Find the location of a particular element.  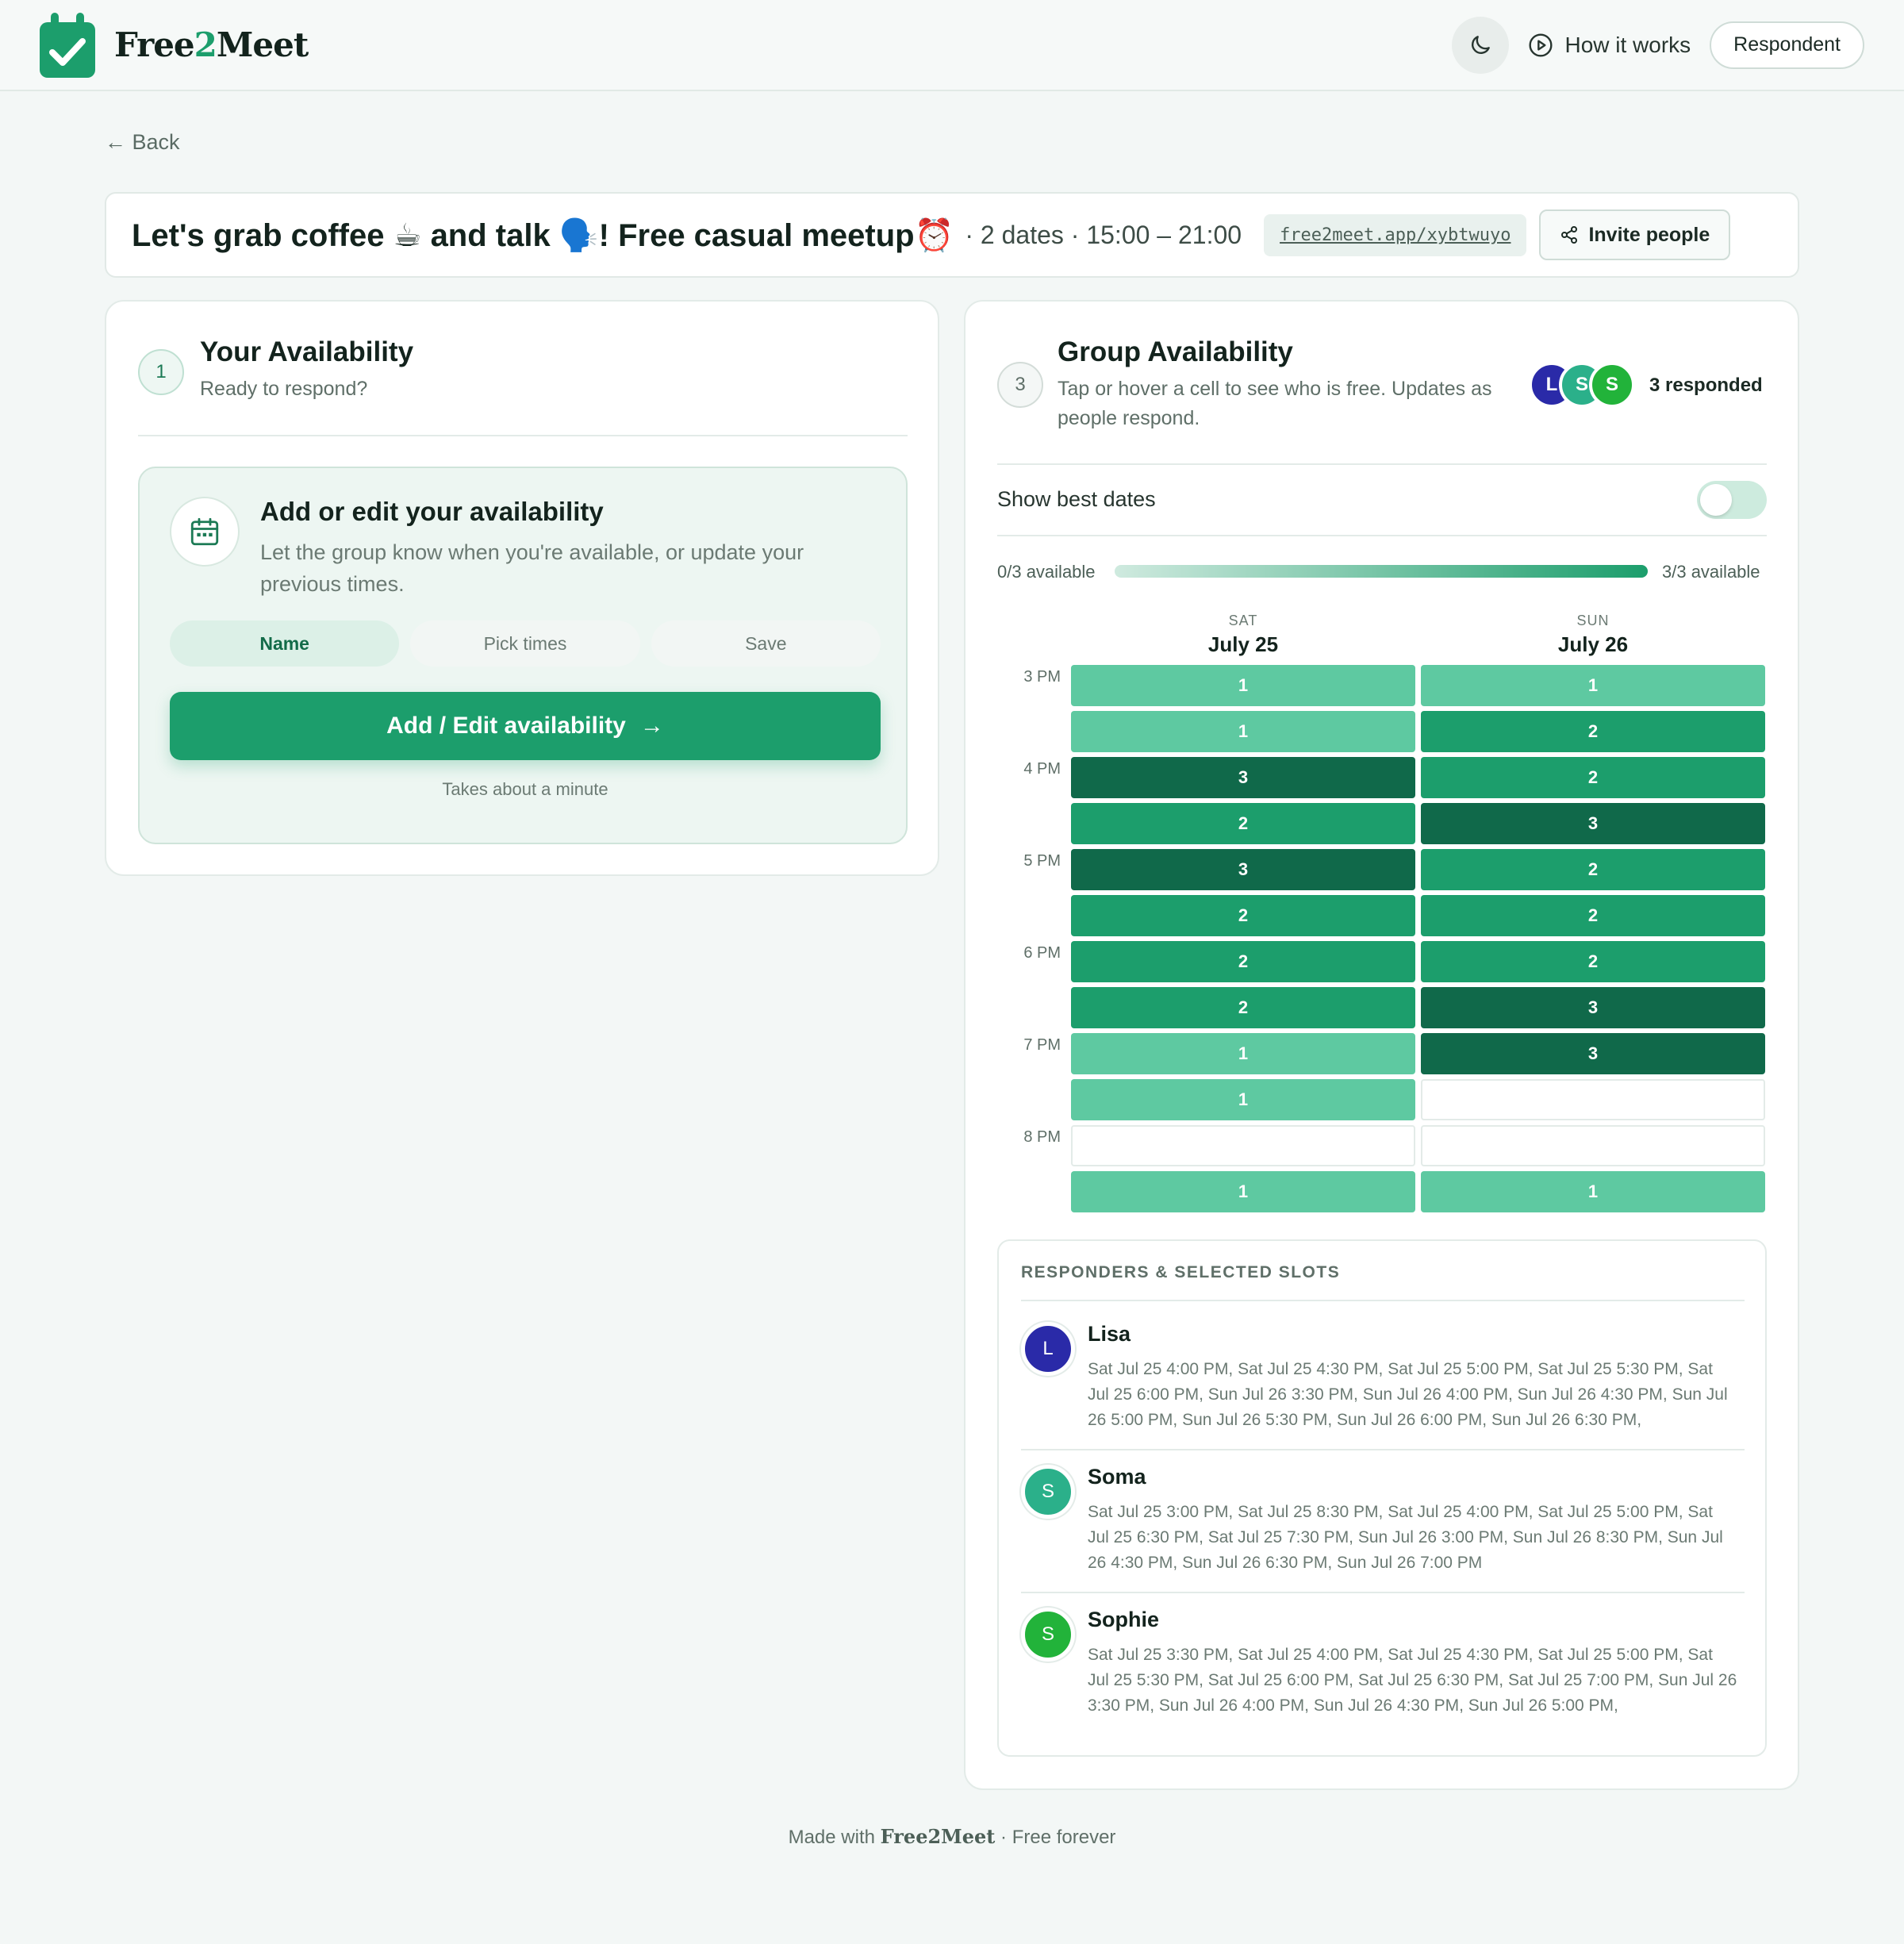

day-header-sat: SAT July 25 is located at coordinates (1243, 635).